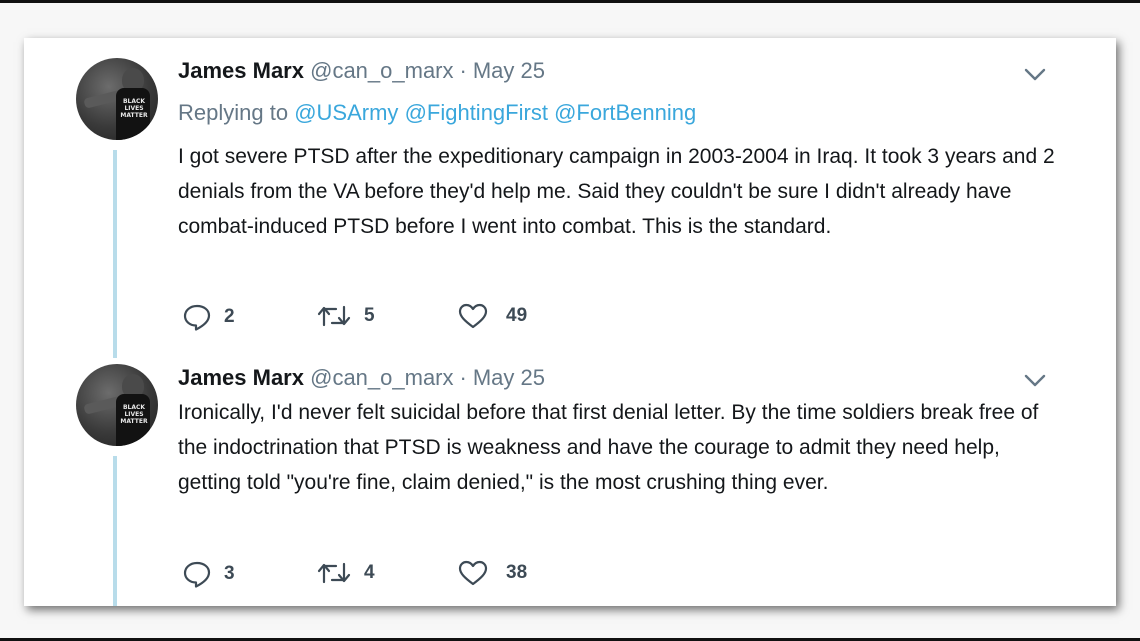  What do you see at coordinates (517, 572) in the screenshot?
I see `like-count: 38` at bounding box center [517, 572].